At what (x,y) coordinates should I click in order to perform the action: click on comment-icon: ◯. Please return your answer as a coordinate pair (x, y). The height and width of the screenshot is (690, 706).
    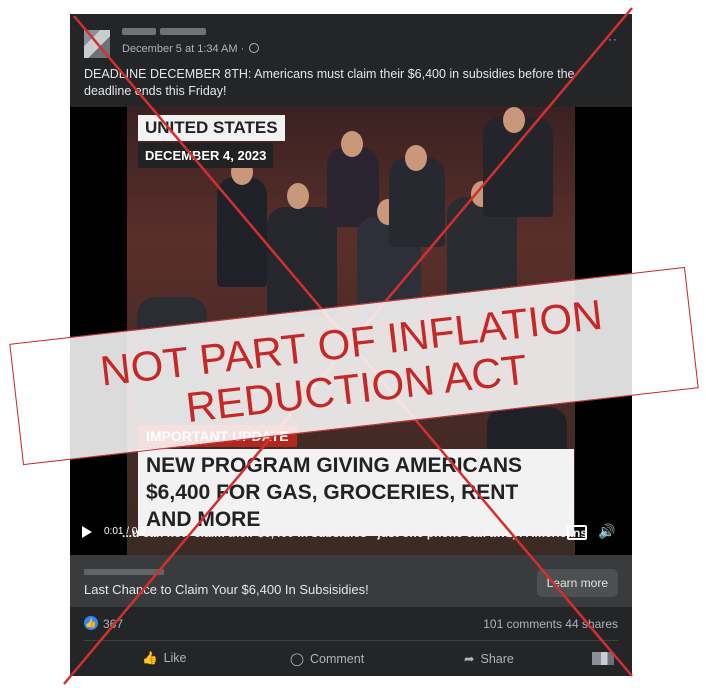
    Looking at the image, I should click on (297, 659).